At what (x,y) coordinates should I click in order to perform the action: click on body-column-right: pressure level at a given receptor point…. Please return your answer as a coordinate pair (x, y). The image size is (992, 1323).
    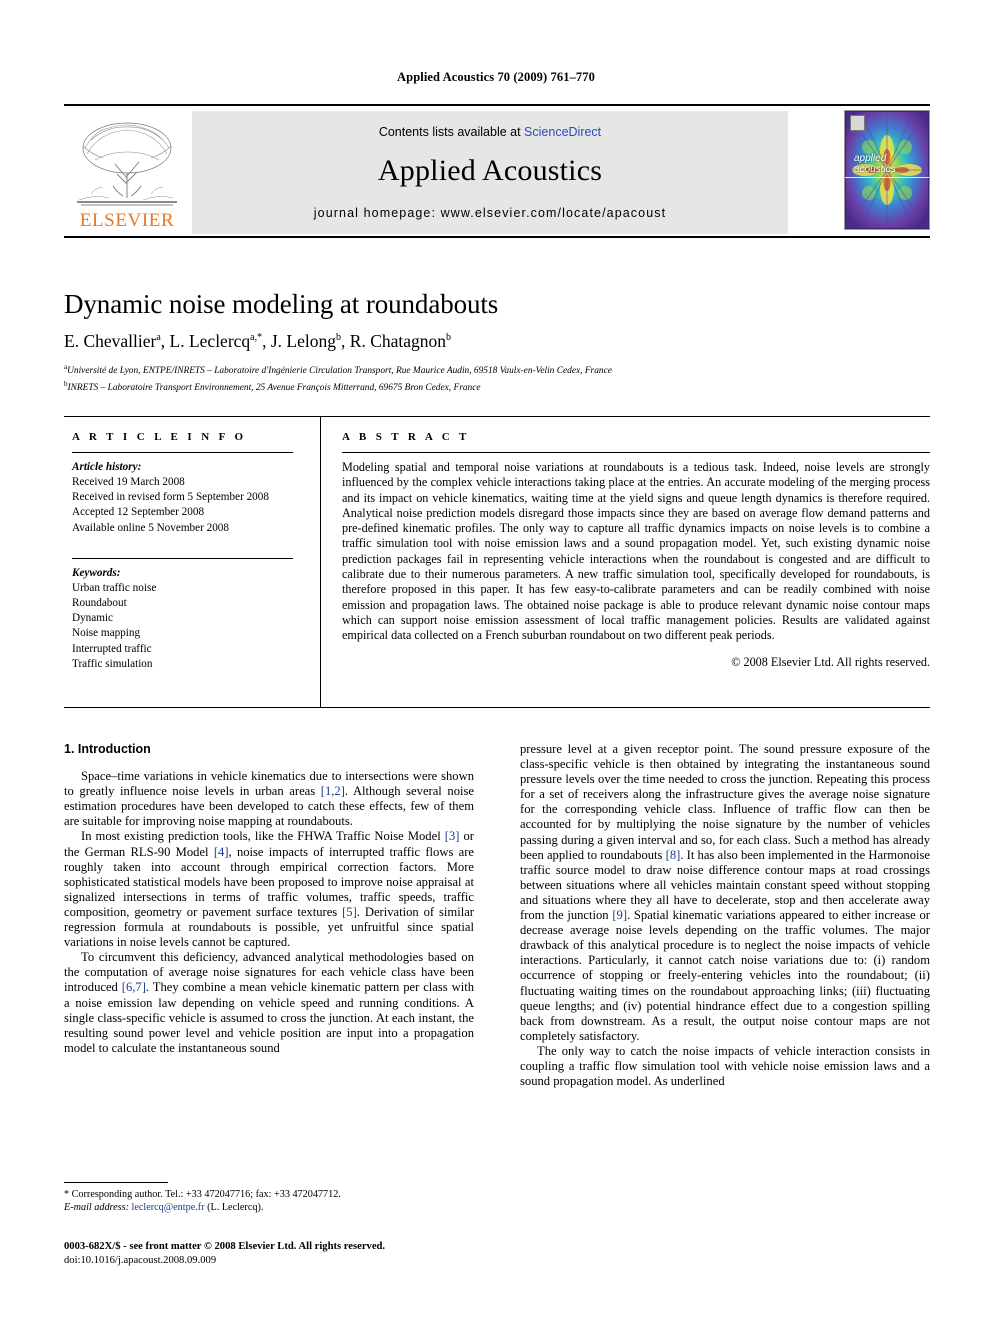
    Looking at the image, I should click on (725, 915).